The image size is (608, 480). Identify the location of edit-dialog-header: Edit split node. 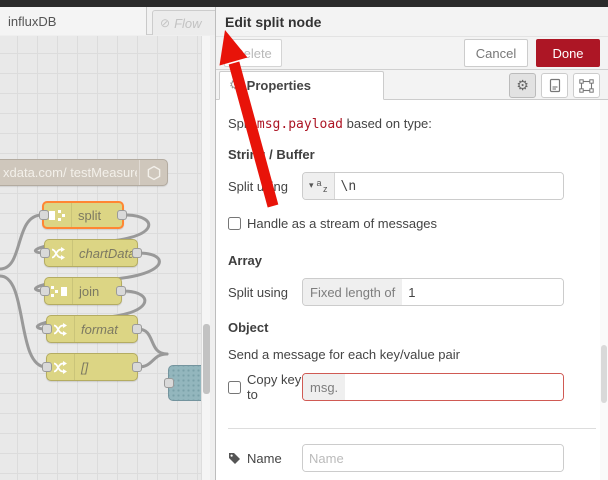
(412, 22).